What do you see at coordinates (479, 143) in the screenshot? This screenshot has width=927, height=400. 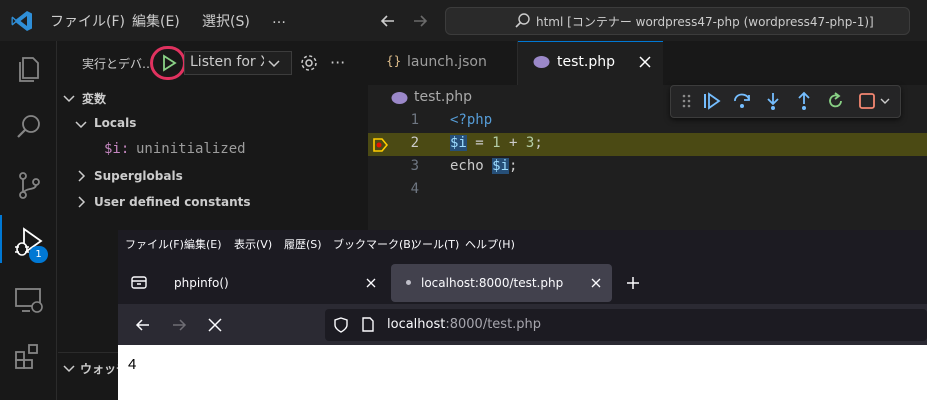 I see `code-text: =` at bounding box center [479, 143].